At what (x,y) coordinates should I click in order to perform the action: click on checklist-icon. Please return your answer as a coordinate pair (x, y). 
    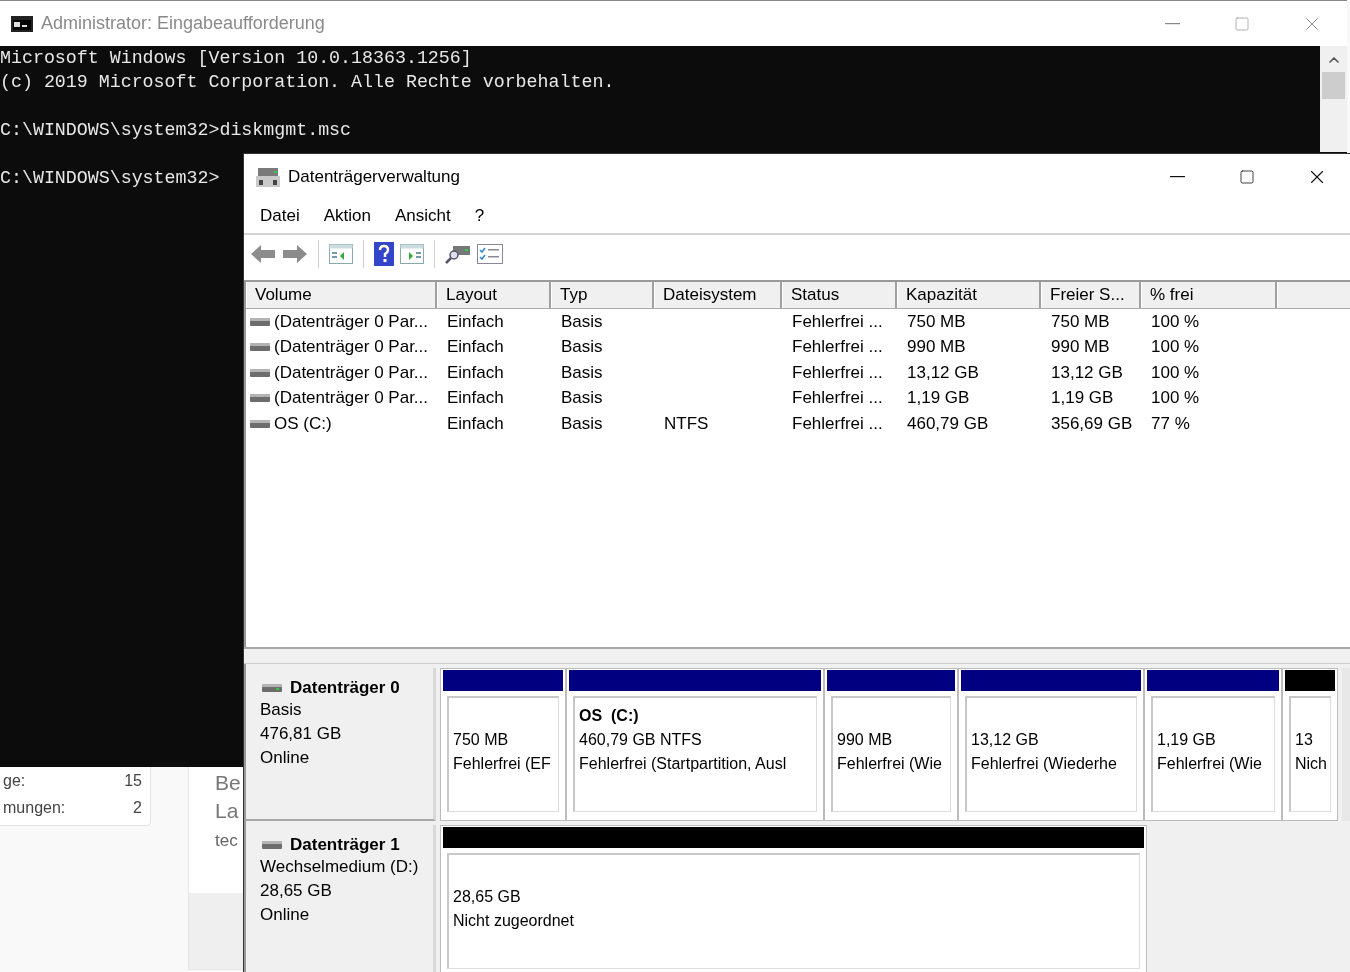
    Looking at the image, I should click on (490, 253).